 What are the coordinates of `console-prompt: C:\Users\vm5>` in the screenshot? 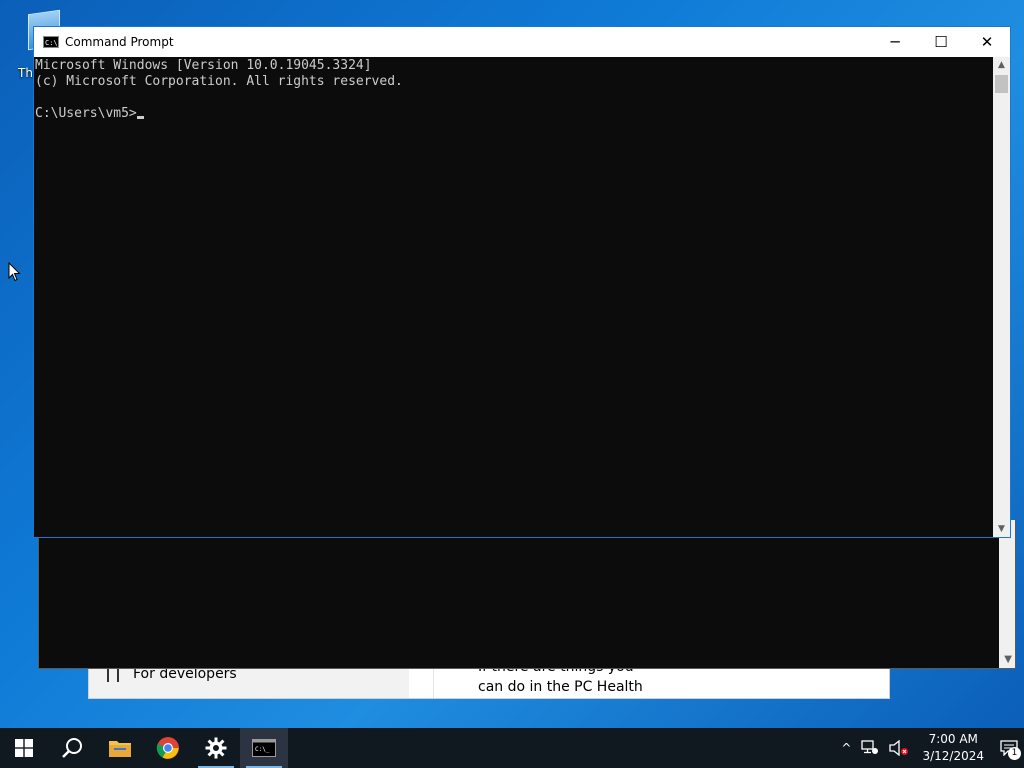 It's located at (86, 113).